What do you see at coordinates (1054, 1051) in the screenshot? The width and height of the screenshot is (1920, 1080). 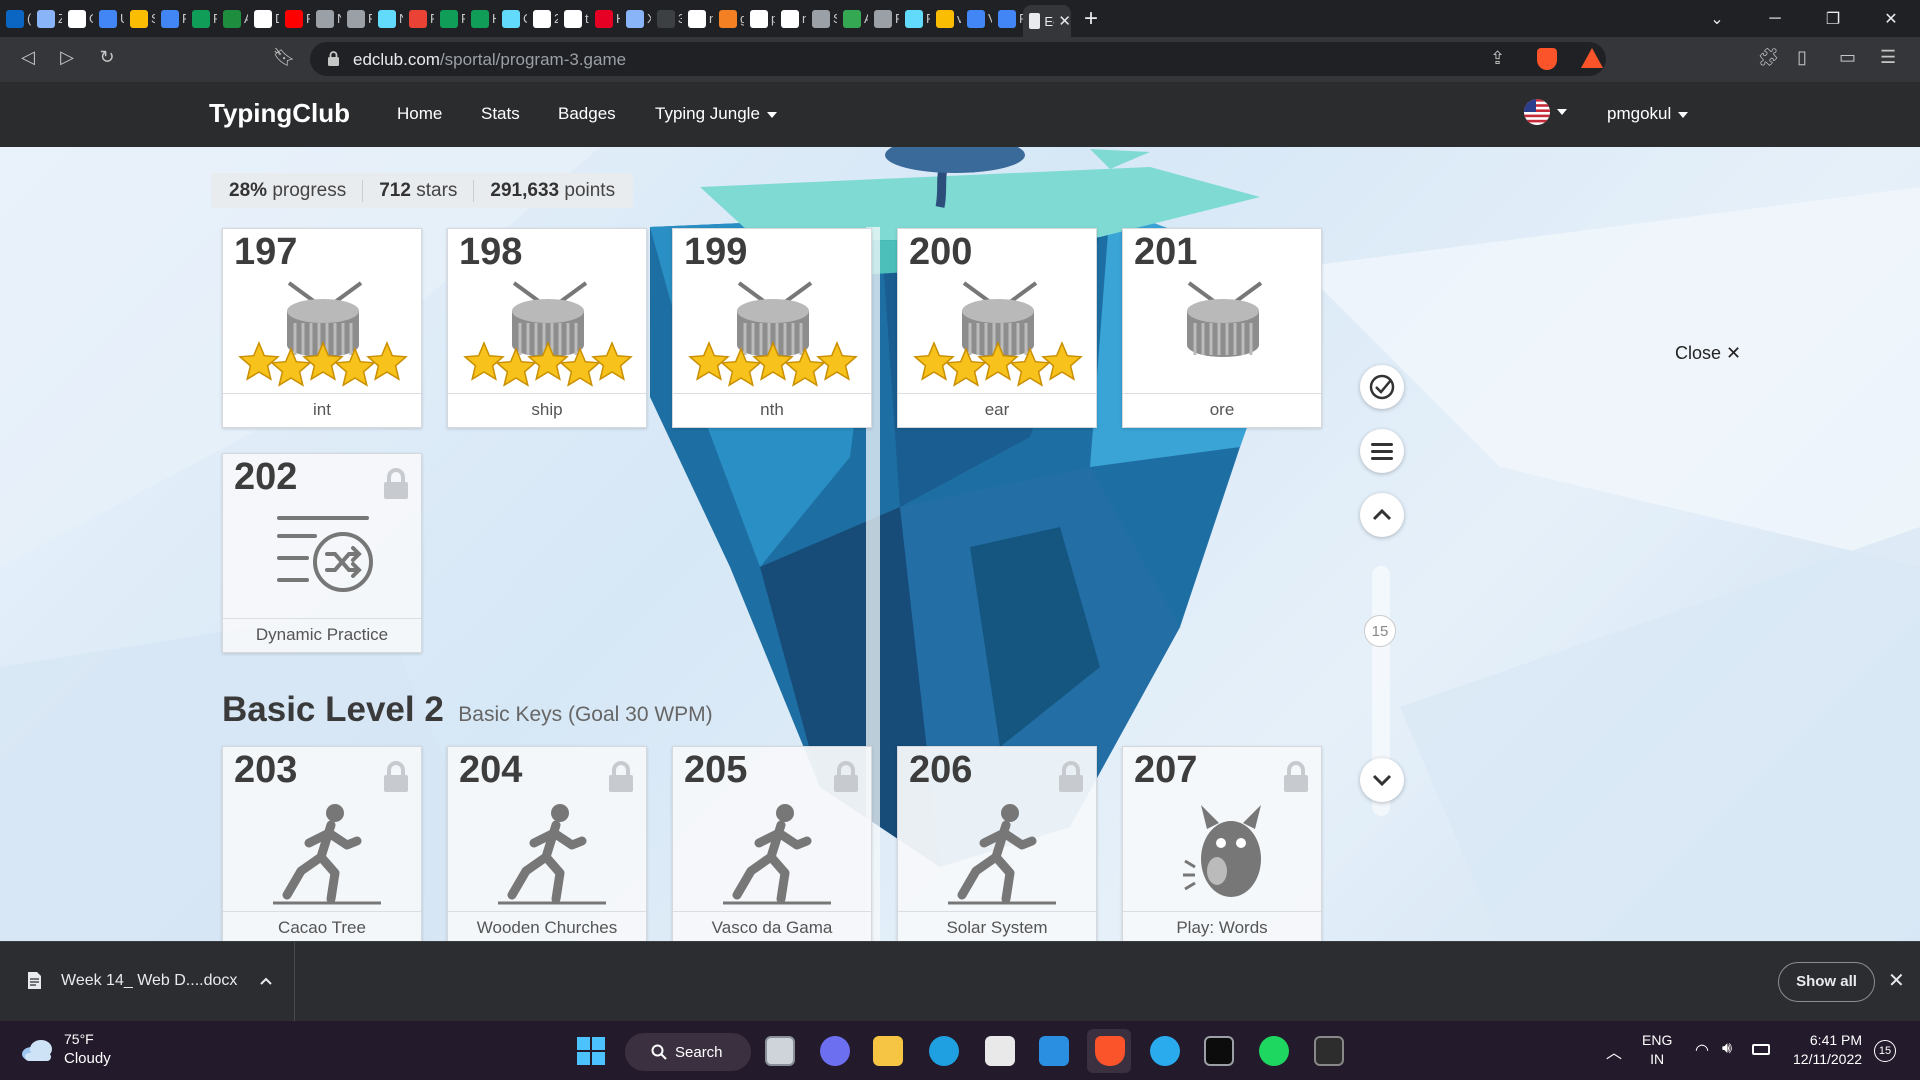 I see `vscode-icon` at bounding box center [1054, 1051].